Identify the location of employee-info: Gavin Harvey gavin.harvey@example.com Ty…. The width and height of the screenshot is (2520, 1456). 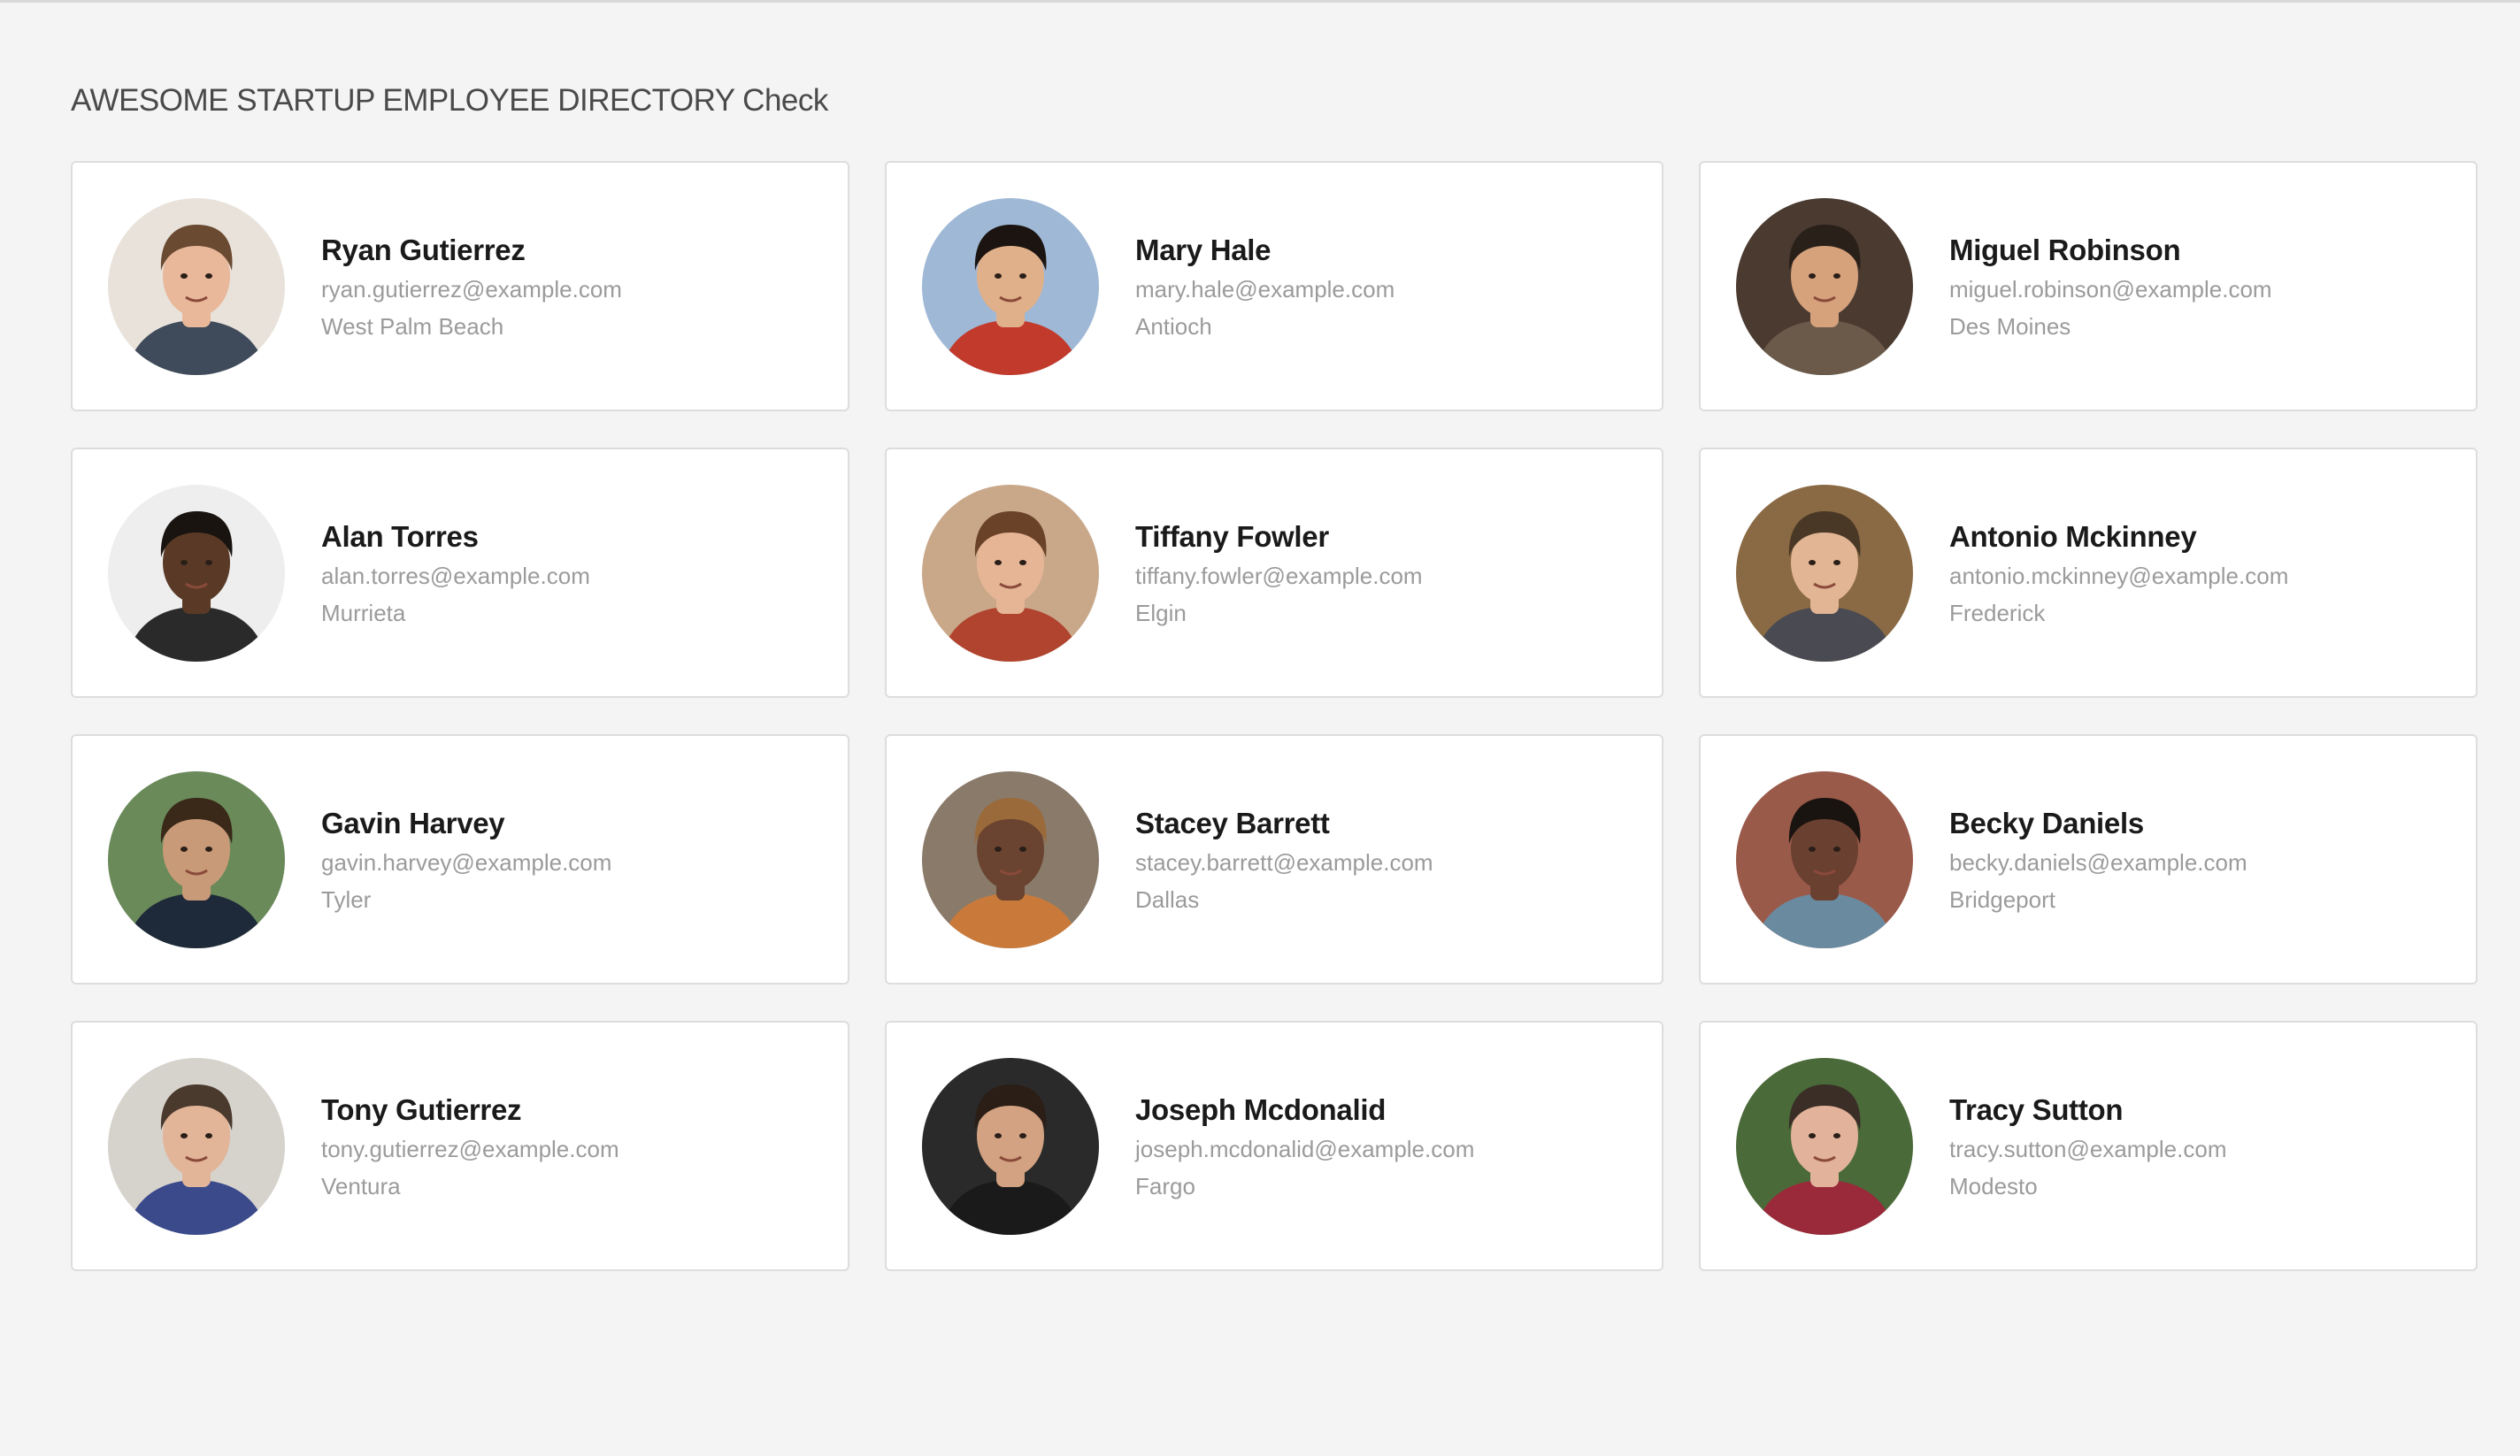
(466, 860).